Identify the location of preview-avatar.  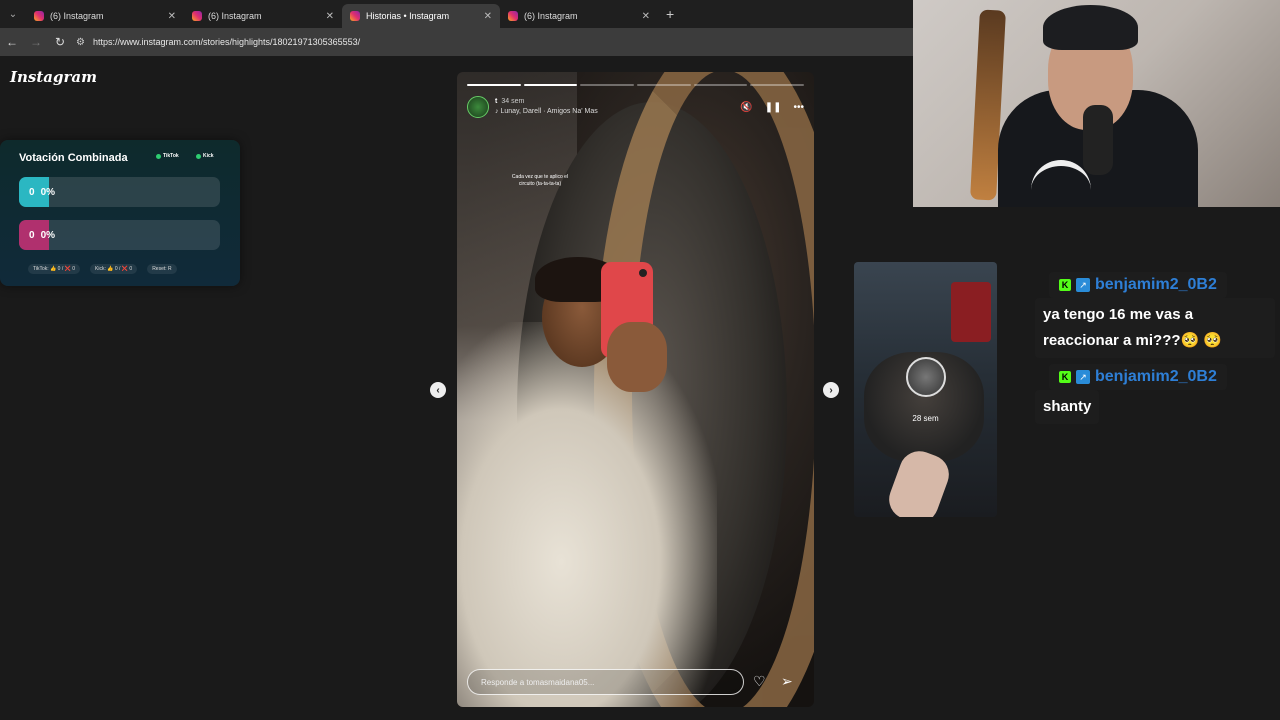
(926, 377).